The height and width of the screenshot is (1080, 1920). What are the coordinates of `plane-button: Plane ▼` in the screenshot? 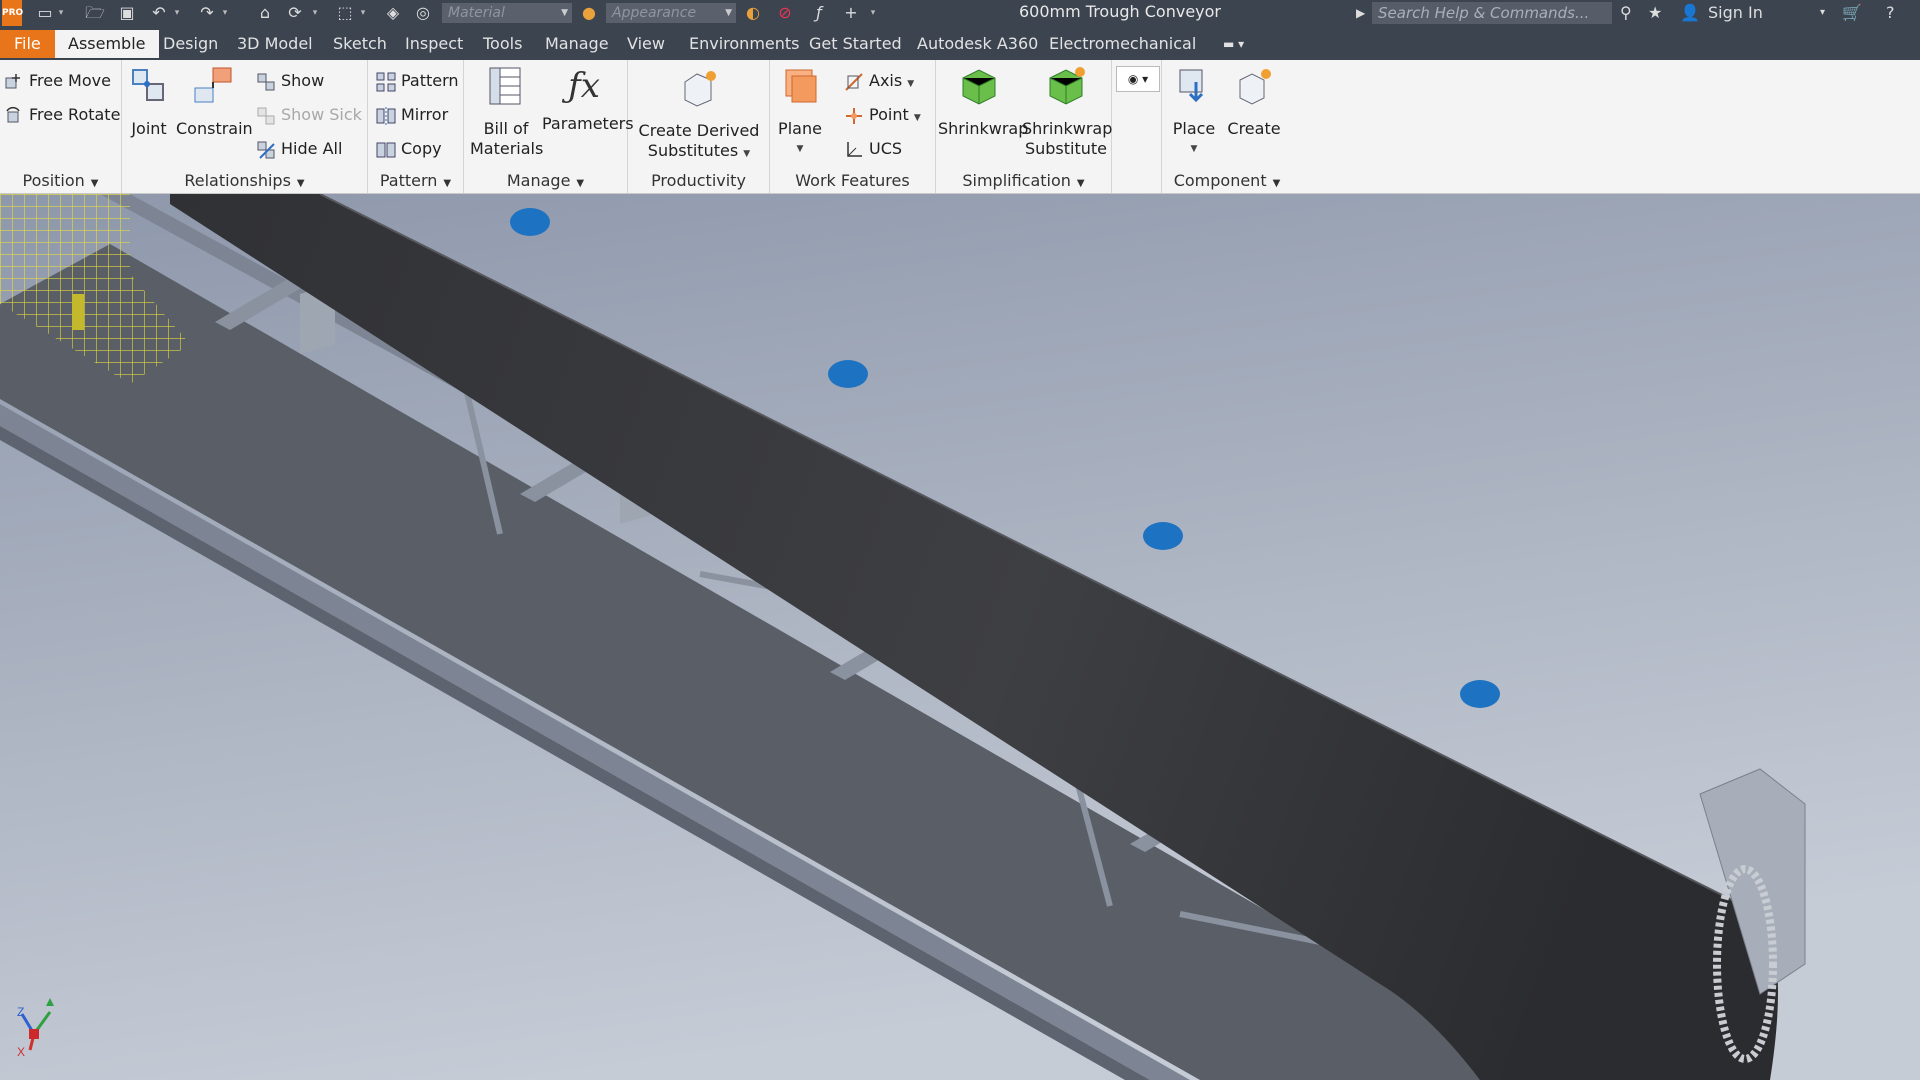 It's located at (800, 111).